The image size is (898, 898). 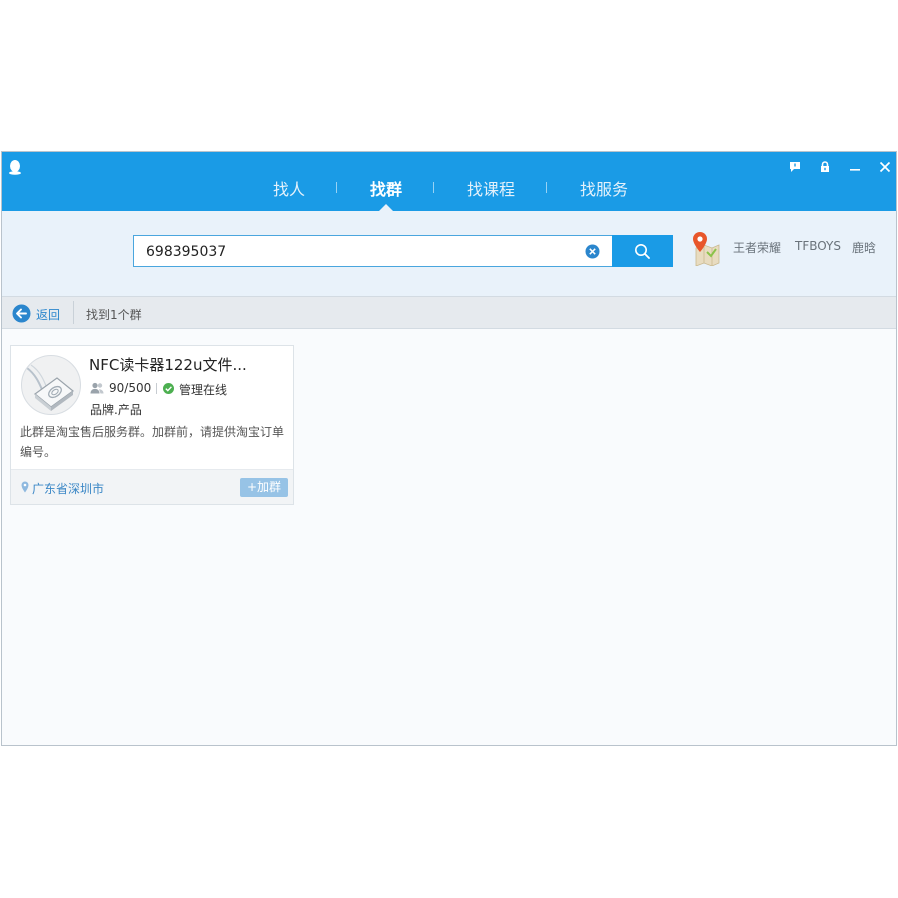 I want to click on hot-tag: TFBOYS, so click(x=818, y=246).